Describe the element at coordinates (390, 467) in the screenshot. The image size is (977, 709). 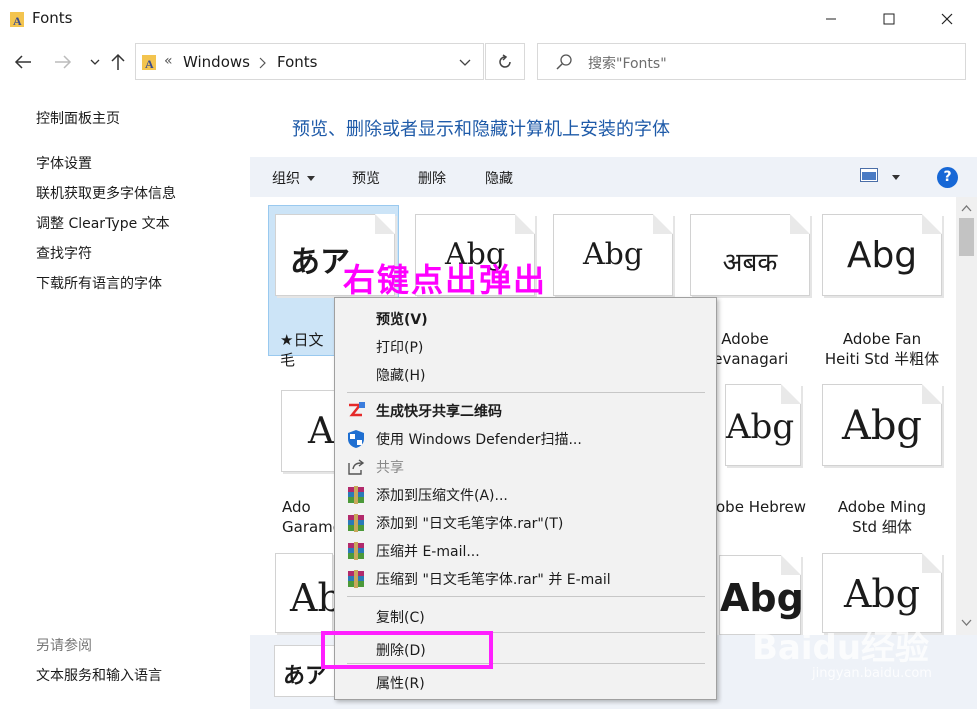
I see `menu-item-share: 共享` at that location.